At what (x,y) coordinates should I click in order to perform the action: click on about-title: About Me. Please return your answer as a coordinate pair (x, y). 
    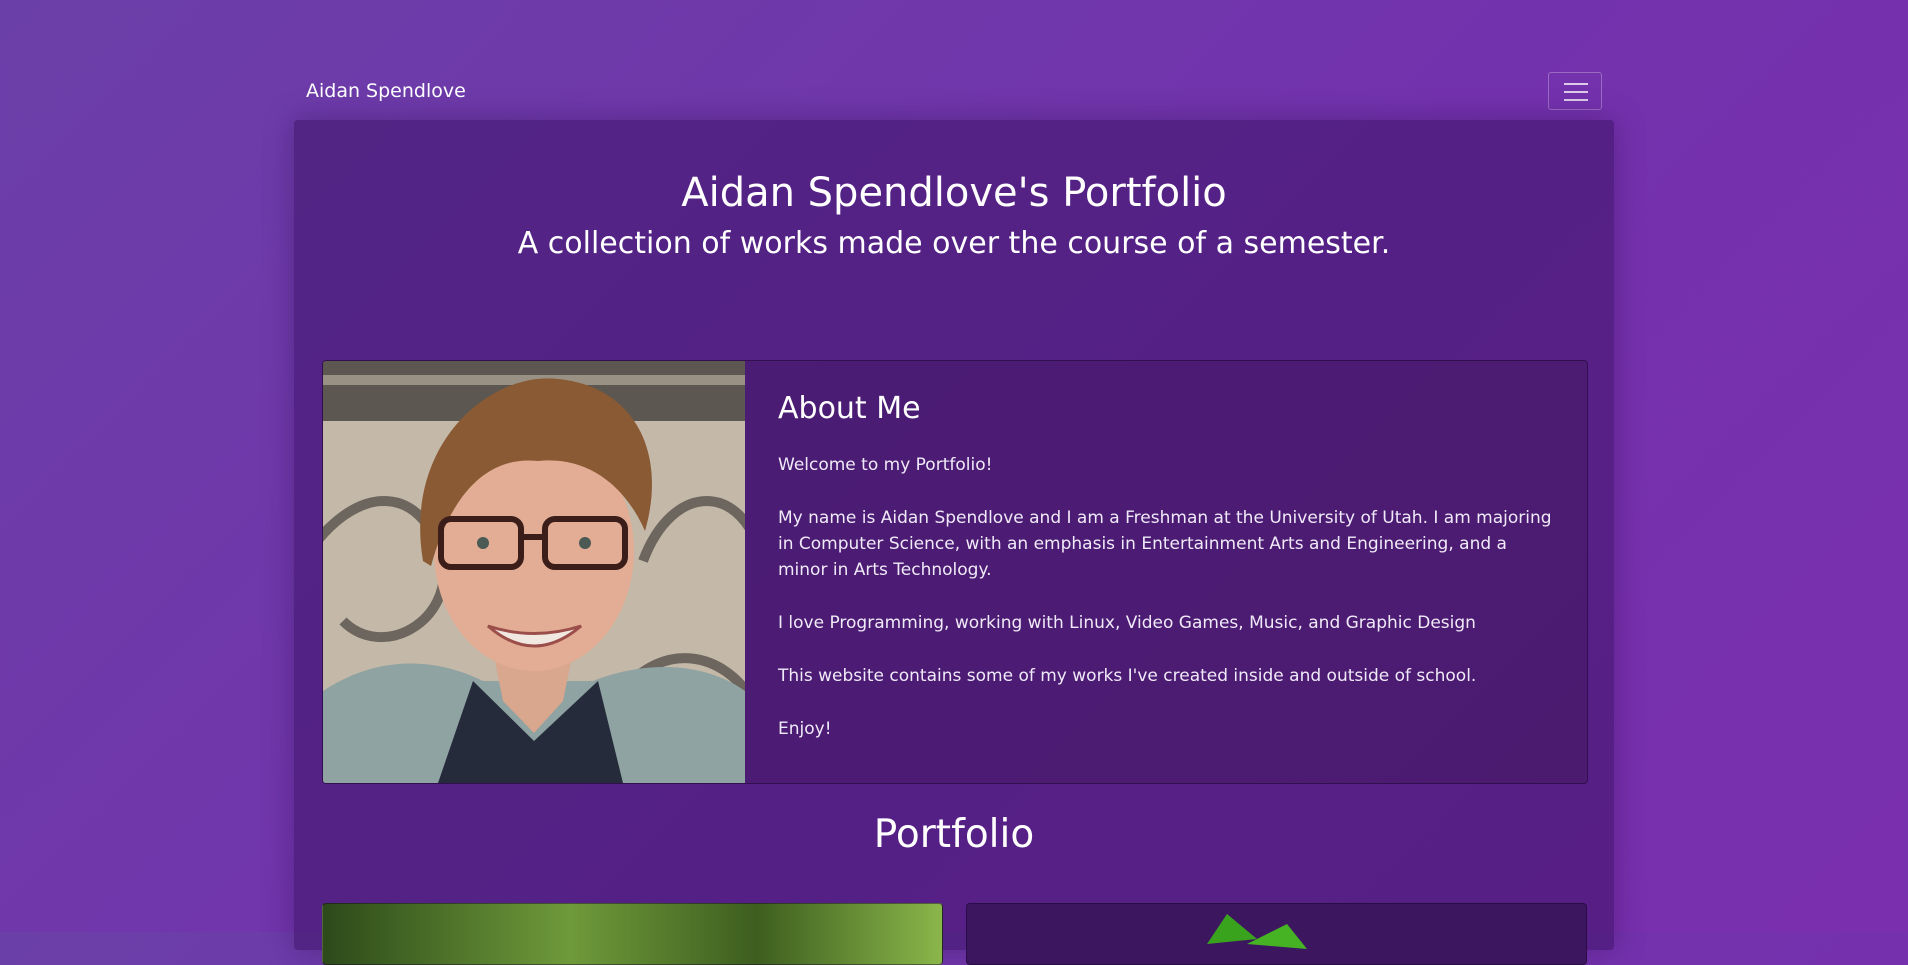
    Looking at the image, I should click on (849, 408).